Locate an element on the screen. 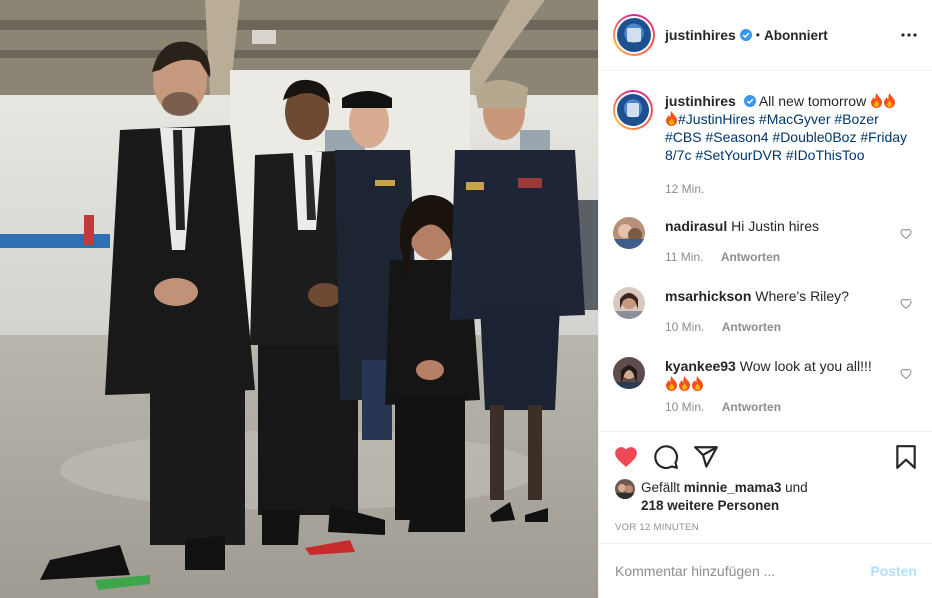 The image size is (932, 598). post-header: justinhires • Abonniert is located at coordinates (765, 35).